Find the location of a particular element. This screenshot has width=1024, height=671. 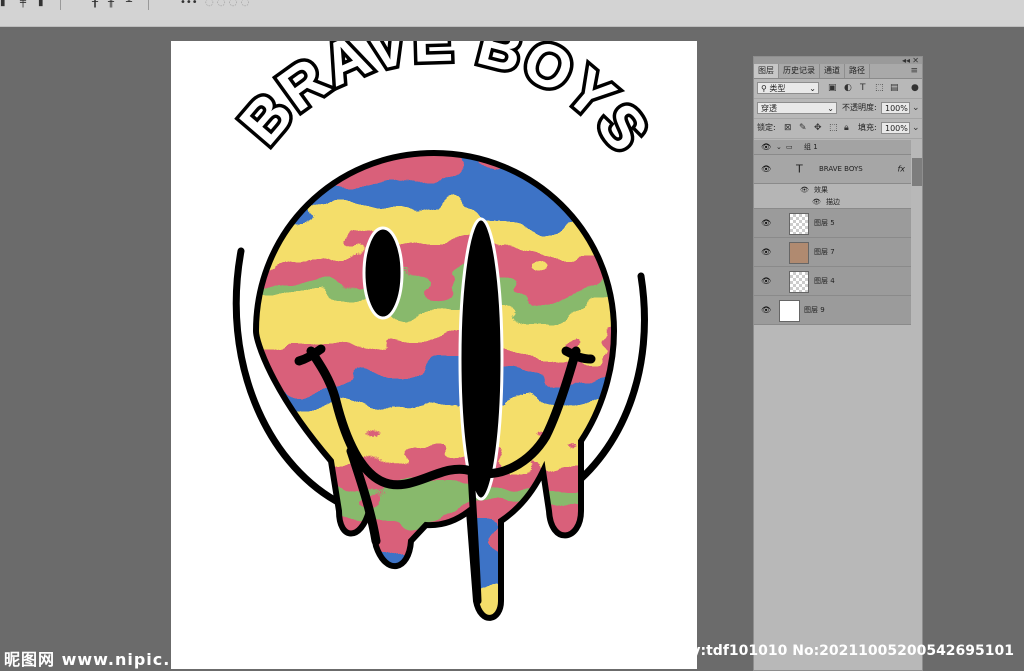

align-center-icon: ╪ is located at coordinates (23, 4).